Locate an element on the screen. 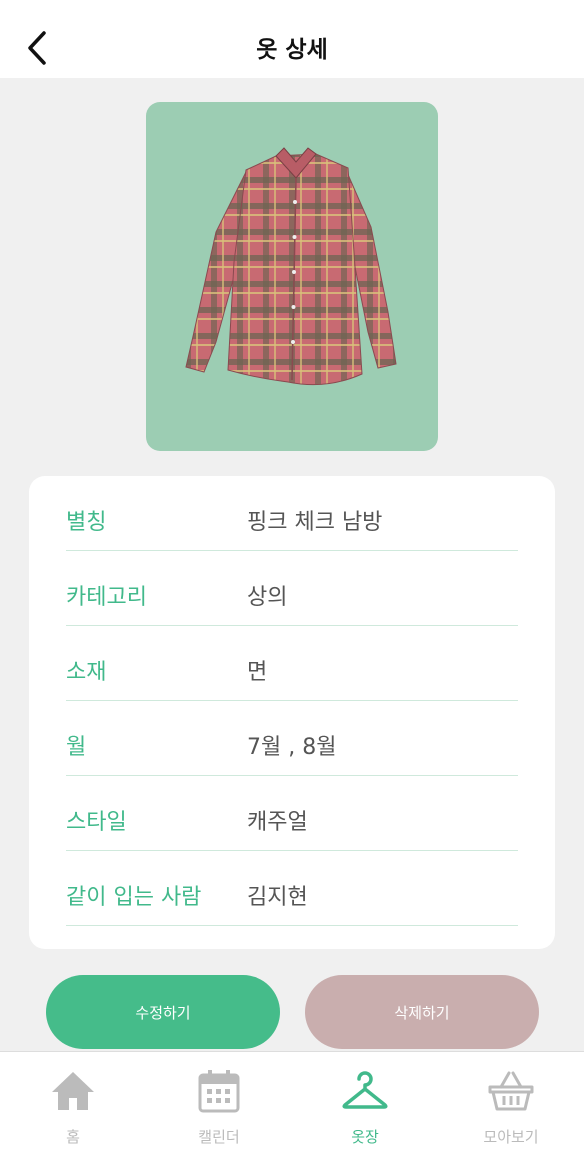 This screenshot has width=584, height=1165. header: 옷 상세 is located at coordinates (292, 39).